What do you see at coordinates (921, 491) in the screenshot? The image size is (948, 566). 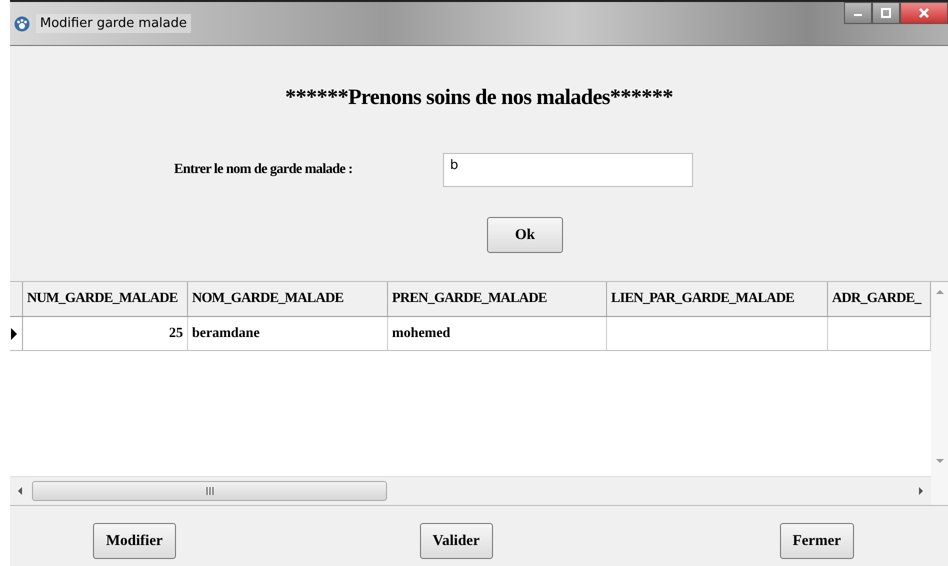 I see `scroll-right-icon` at bounding box center [921, 491].